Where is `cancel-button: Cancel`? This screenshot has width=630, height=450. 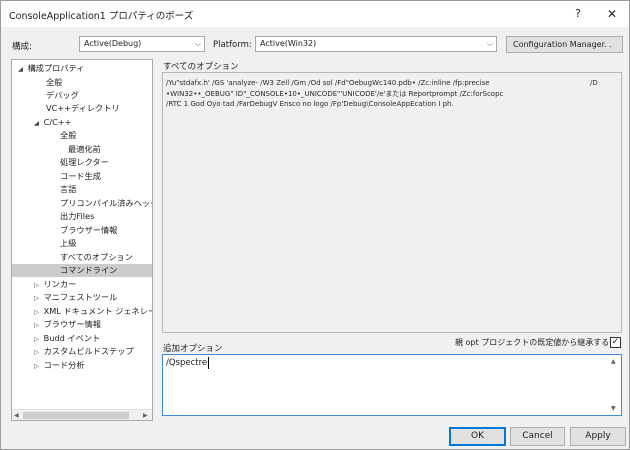 cancel-button: Cancel is located at coordinates (537, 436).